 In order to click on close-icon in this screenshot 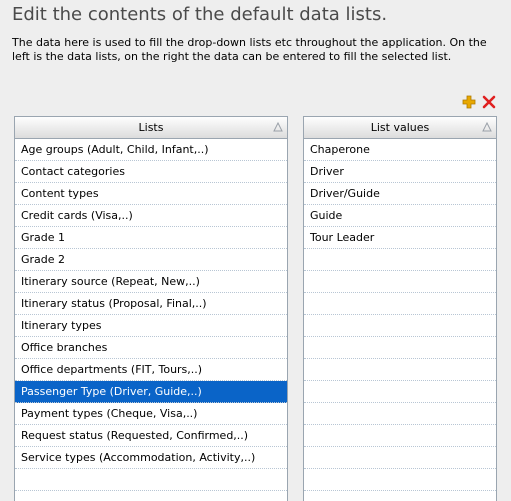, I will do `click(489, 102)`.